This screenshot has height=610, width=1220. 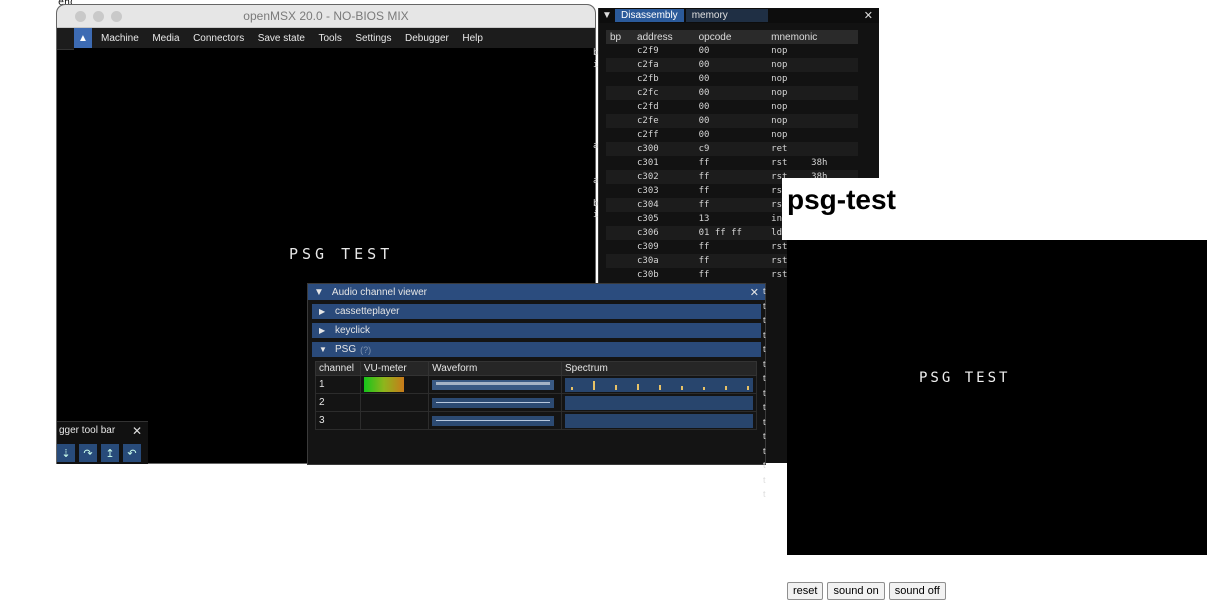 I want to click on table-row: c2fe 00 nop, so click(x=732, y=121).